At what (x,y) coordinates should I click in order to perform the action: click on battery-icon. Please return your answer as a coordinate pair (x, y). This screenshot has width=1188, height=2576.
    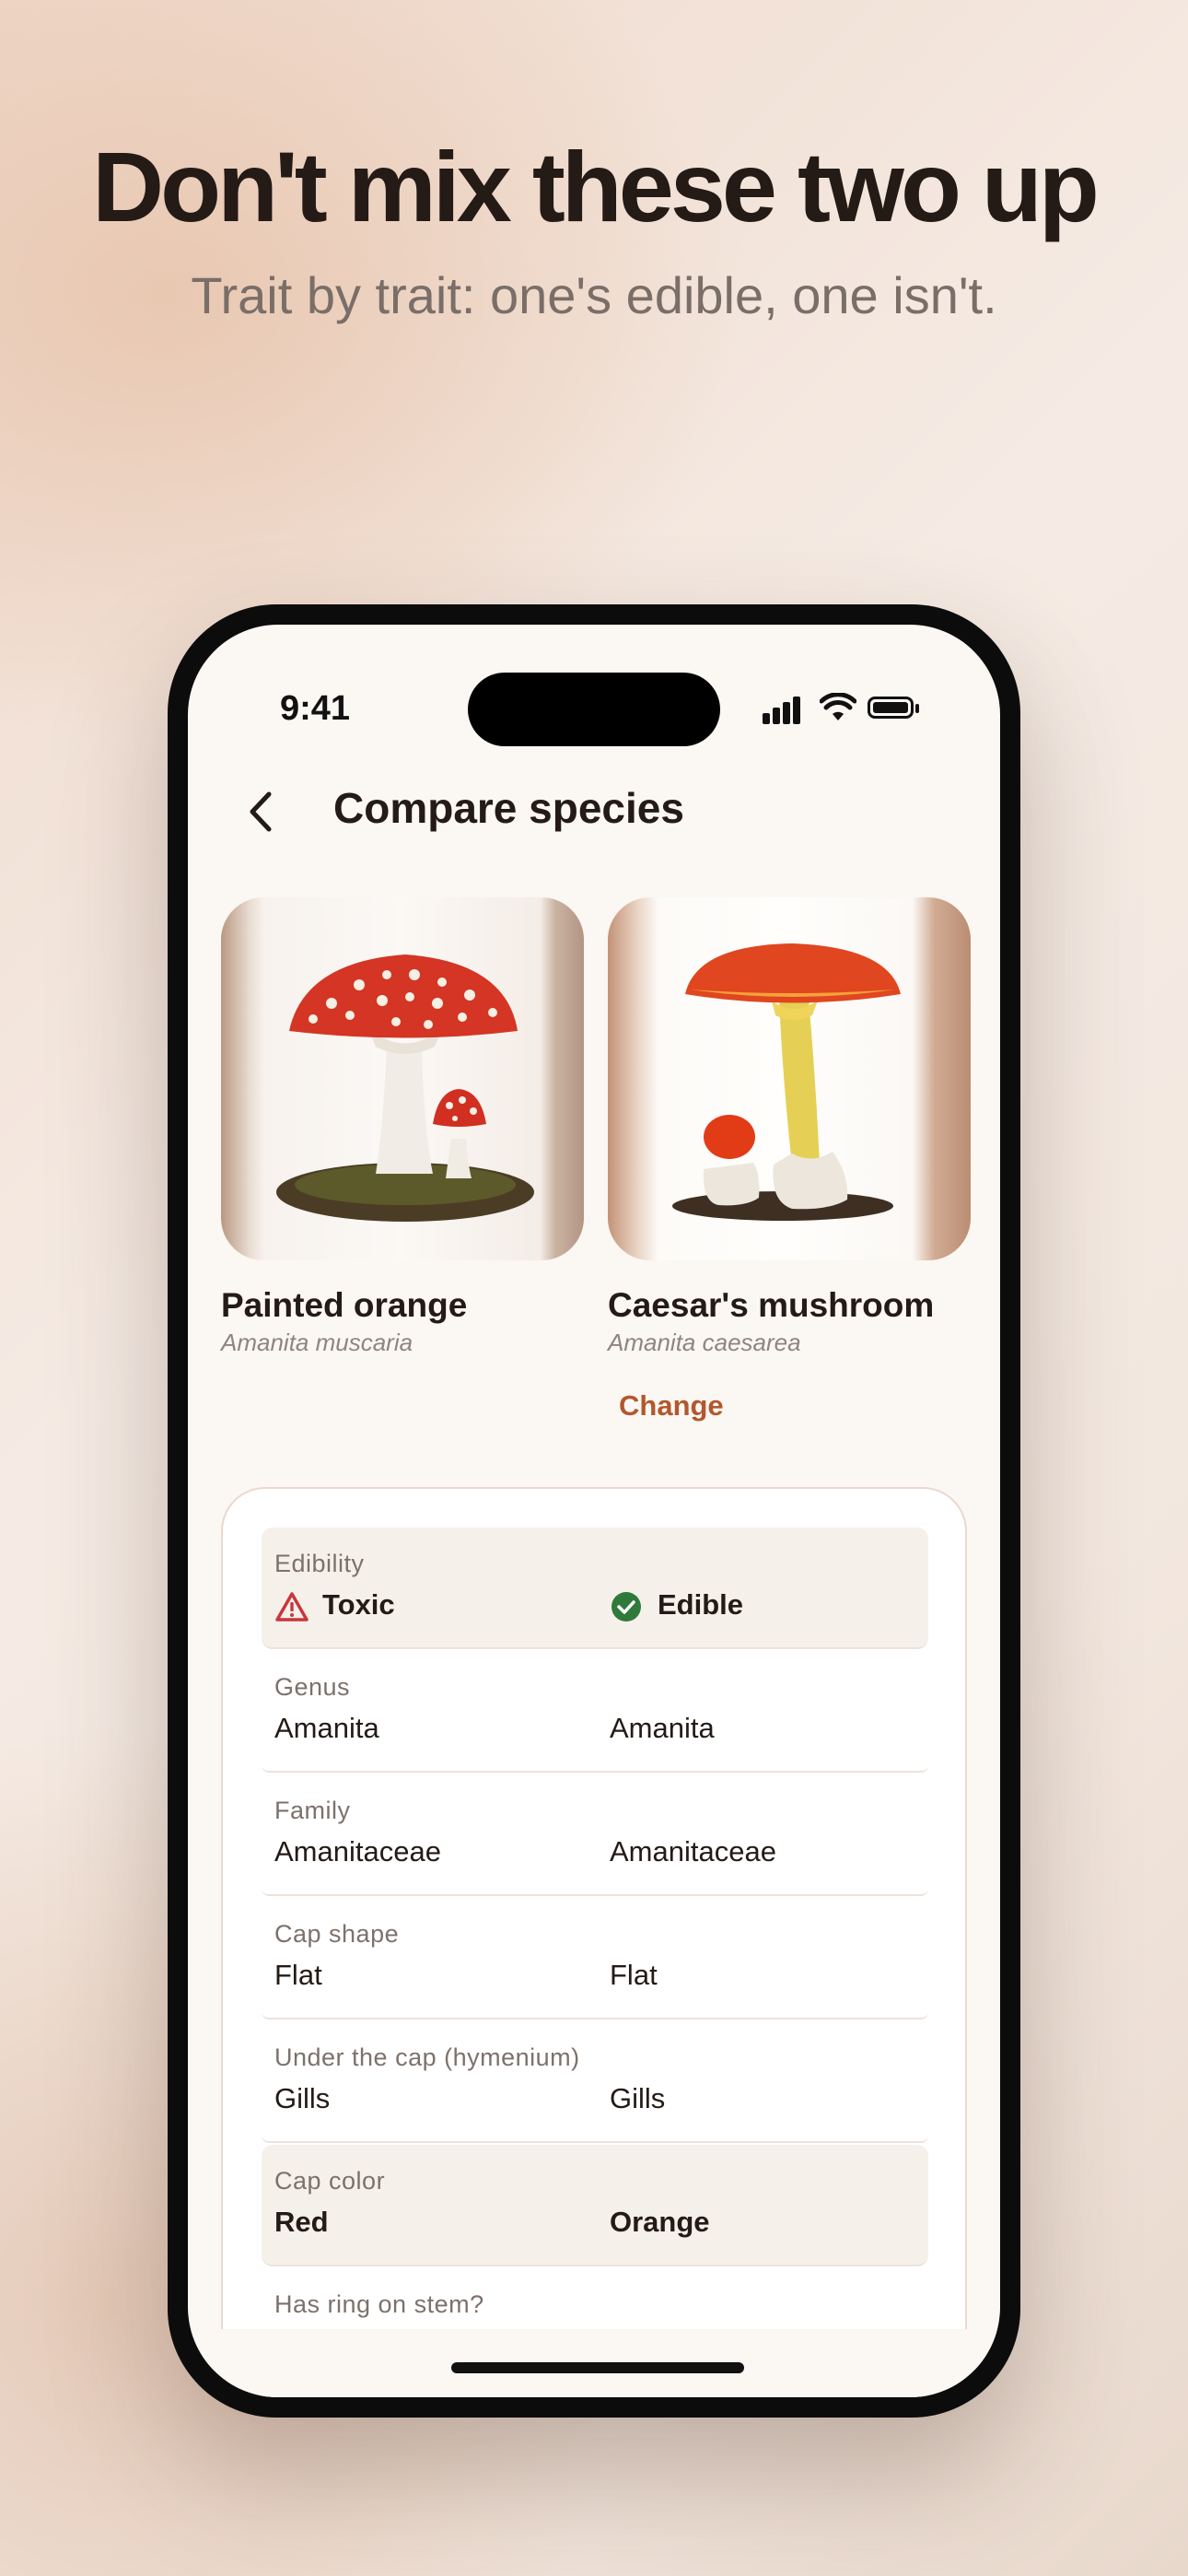
    Looking at the image, I should click on (893, 708).